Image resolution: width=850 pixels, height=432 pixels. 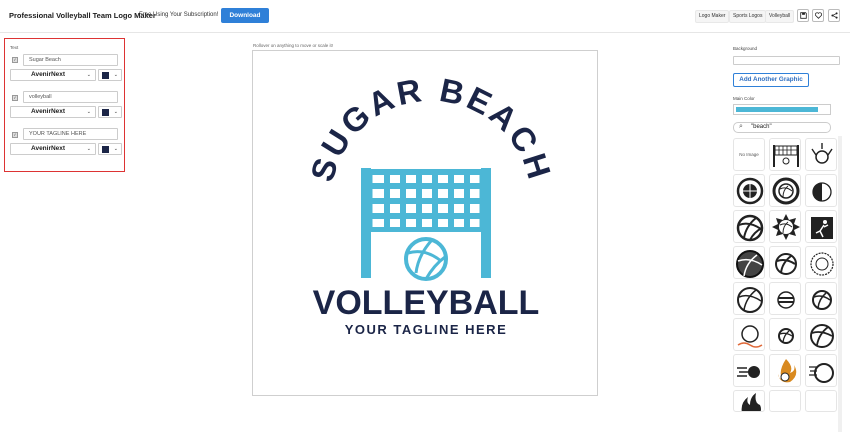 I want to click on volleyball-half-icon, so click(x=822, y=192).